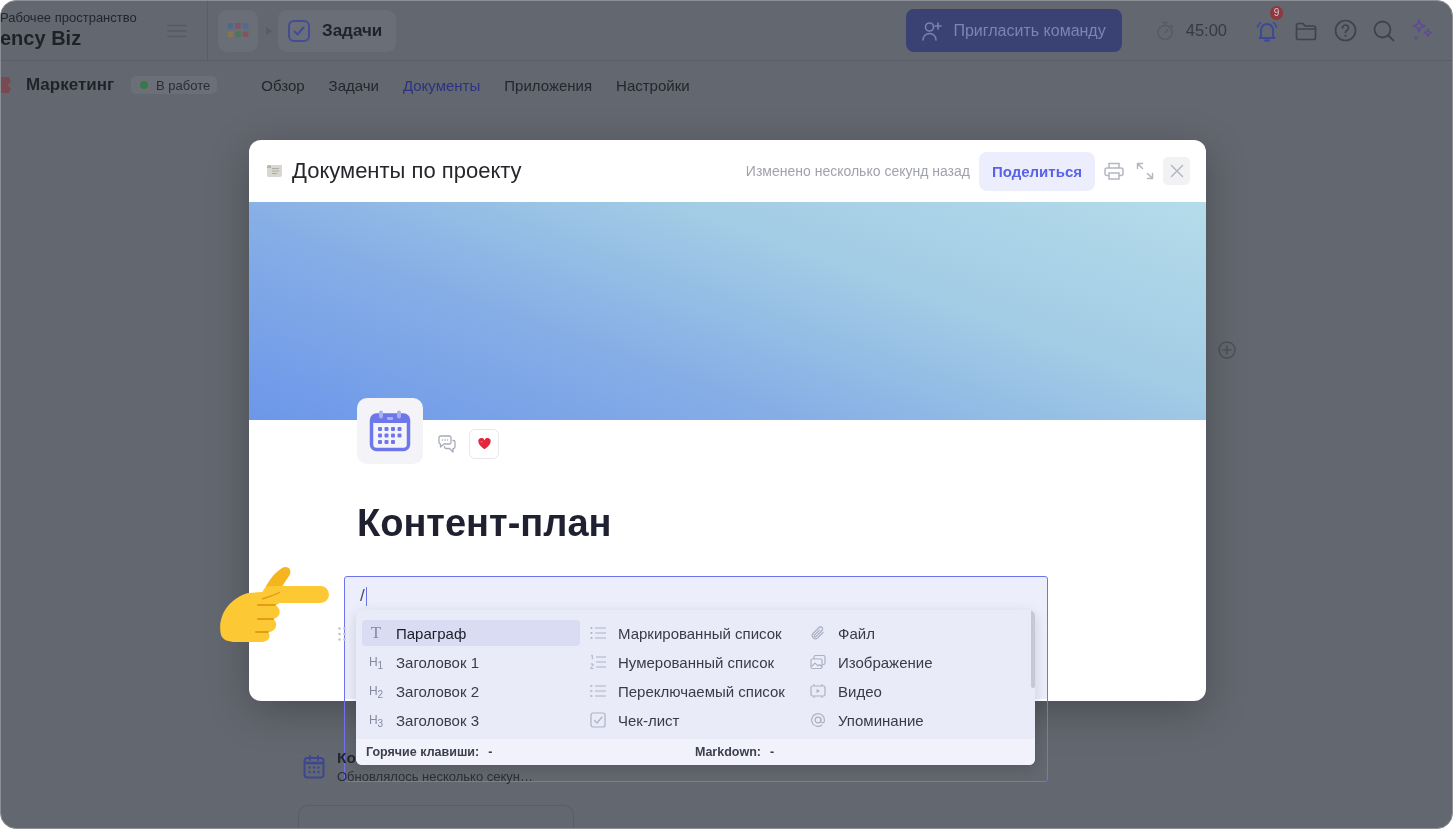  What do you see at coordinates (913, 633) in the screenshot?
I see `menu-item: Файл` at bounding box center [913, 633].